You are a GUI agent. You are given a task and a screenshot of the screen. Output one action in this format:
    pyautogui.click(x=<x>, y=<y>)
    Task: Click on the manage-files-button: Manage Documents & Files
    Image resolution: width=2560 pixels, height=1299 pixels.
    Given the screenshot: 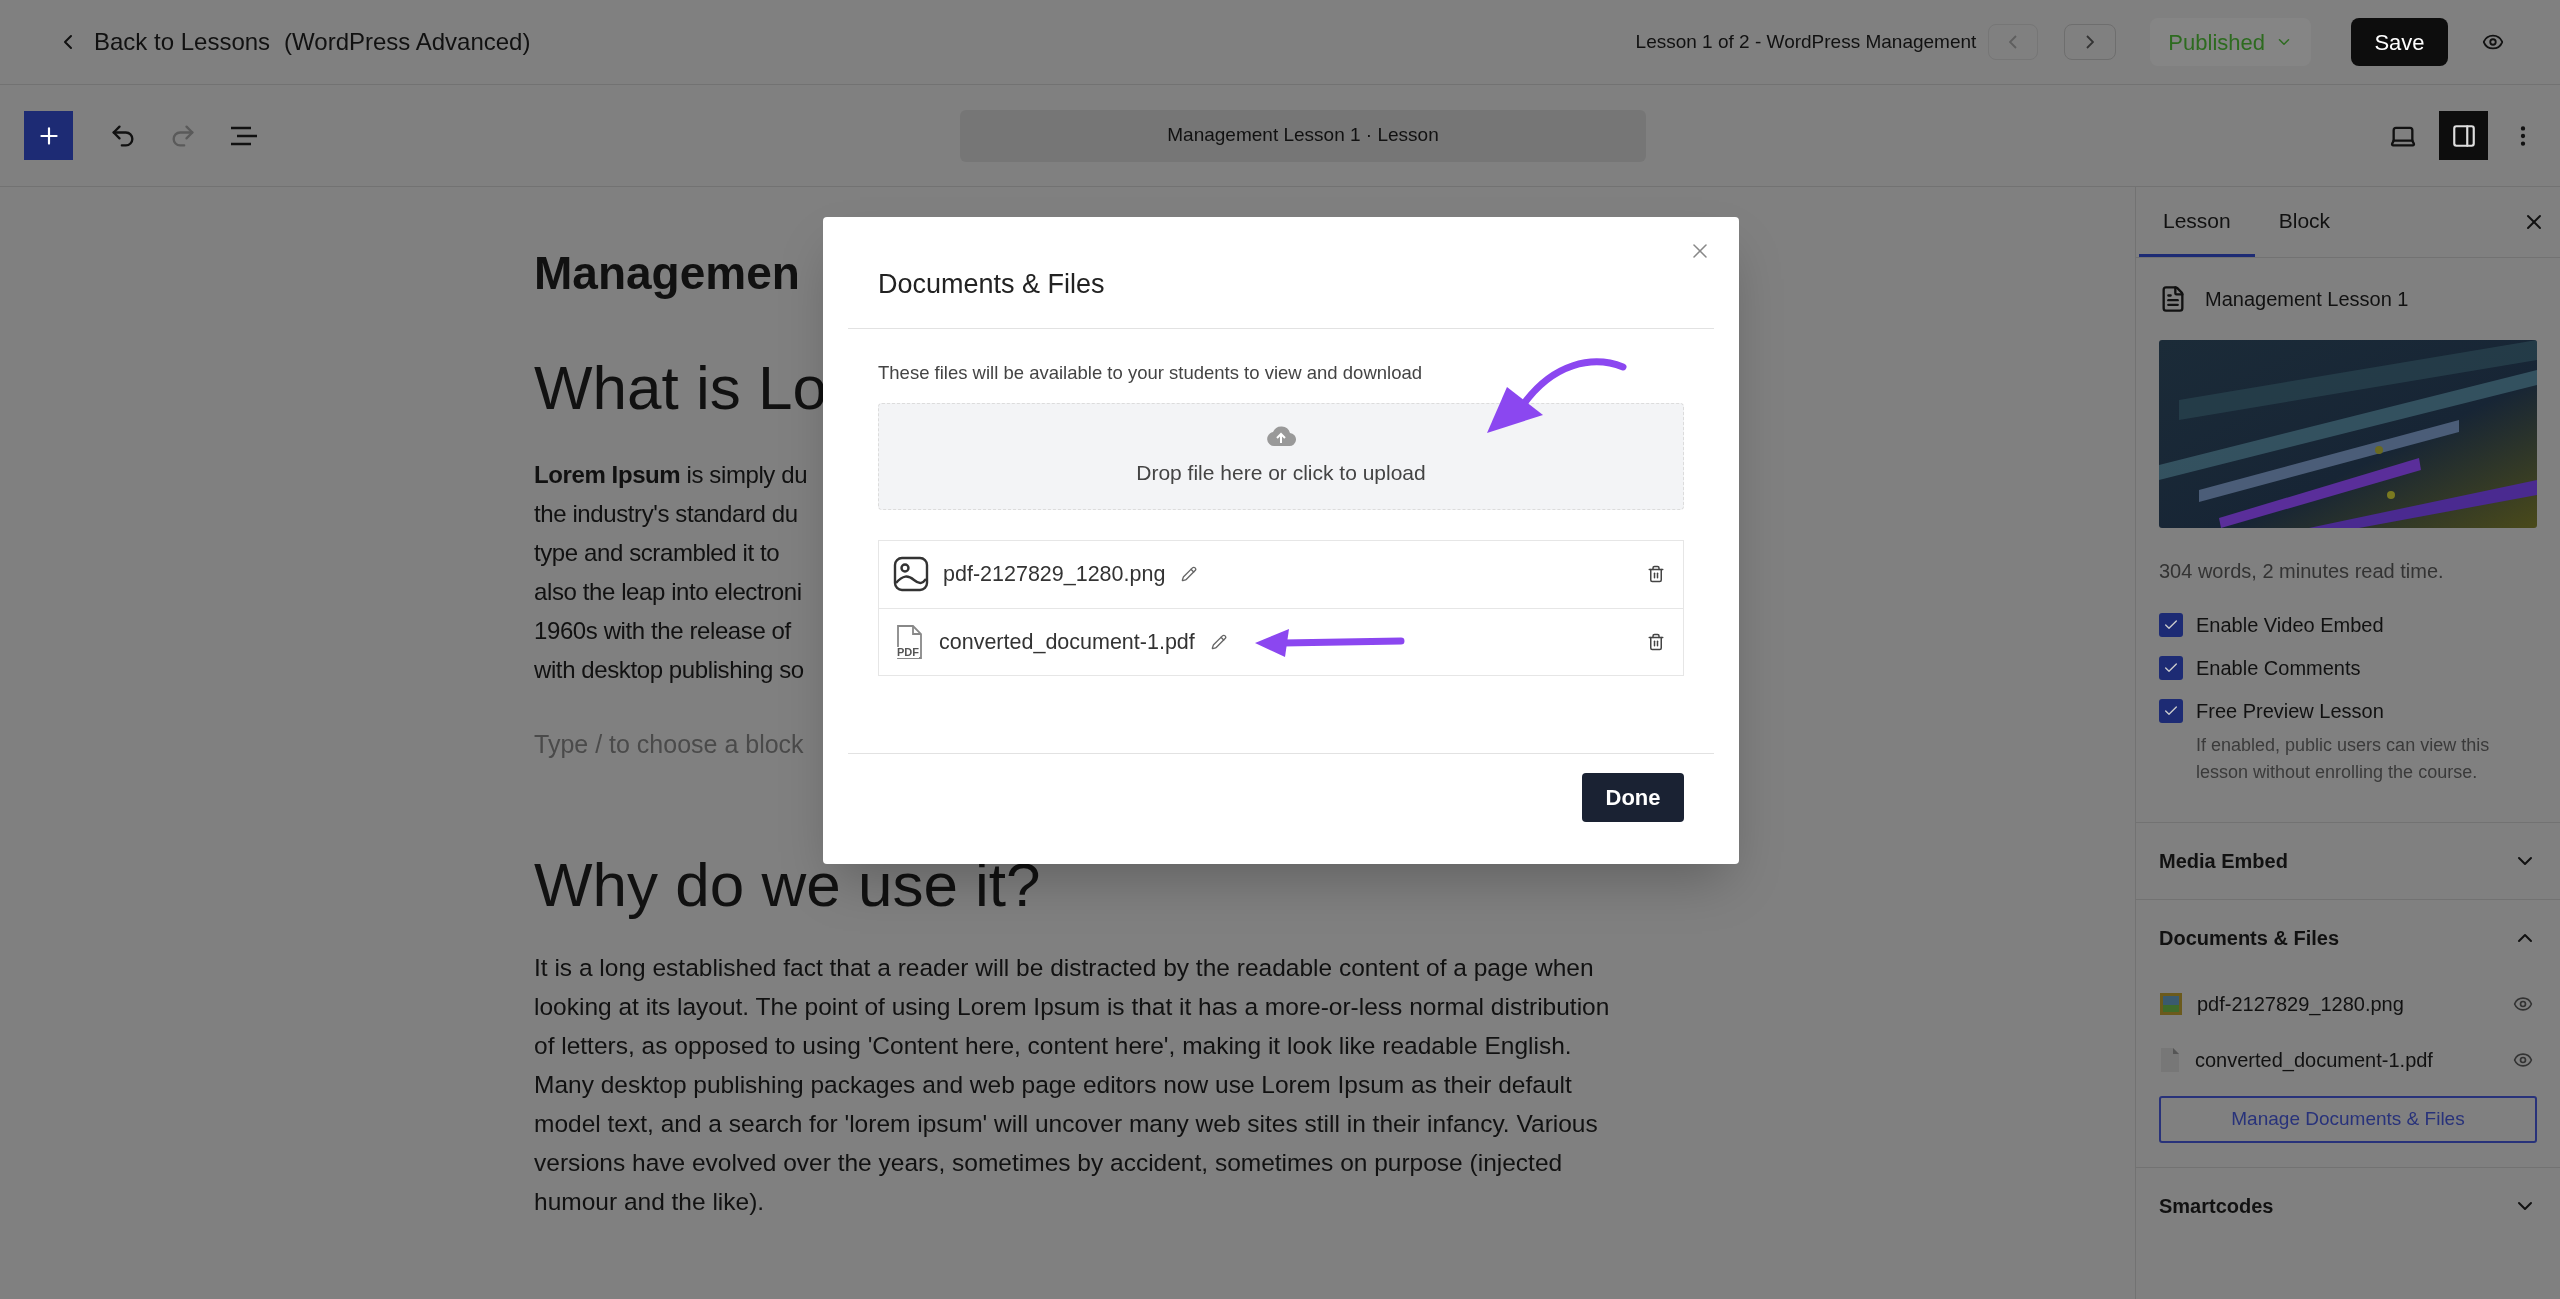 What is the action you would take?
    pyautogui.click(x=2348, y=1119)
    